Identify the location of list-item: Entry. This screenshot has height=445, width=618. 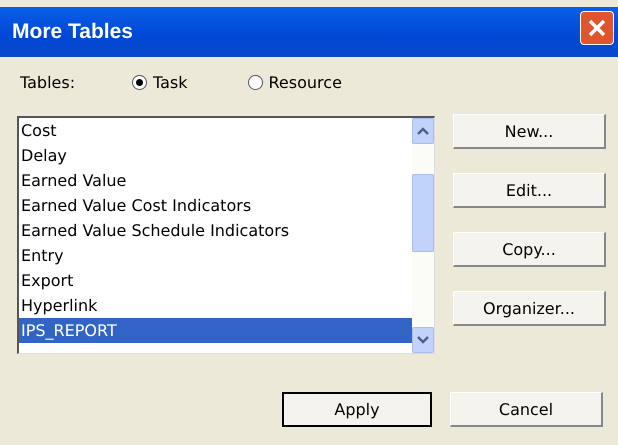
(215, 255).